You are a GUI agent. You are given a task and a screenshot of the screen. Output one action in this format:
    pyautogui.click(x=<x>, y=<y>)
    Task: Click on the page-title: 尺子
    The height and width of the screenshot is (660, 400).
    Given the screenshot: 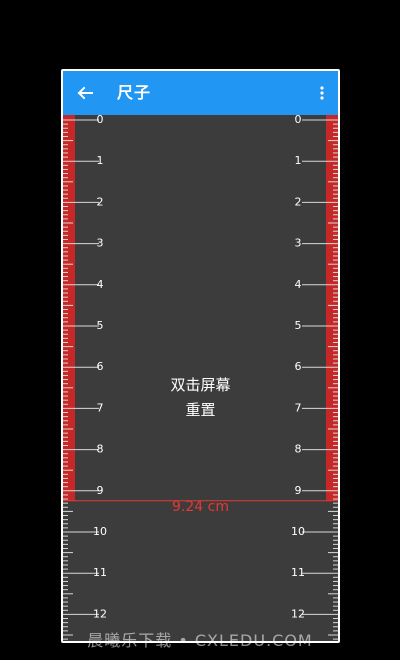 What is the action you would take?
    pyautogui.click(x=134, y=92)
    